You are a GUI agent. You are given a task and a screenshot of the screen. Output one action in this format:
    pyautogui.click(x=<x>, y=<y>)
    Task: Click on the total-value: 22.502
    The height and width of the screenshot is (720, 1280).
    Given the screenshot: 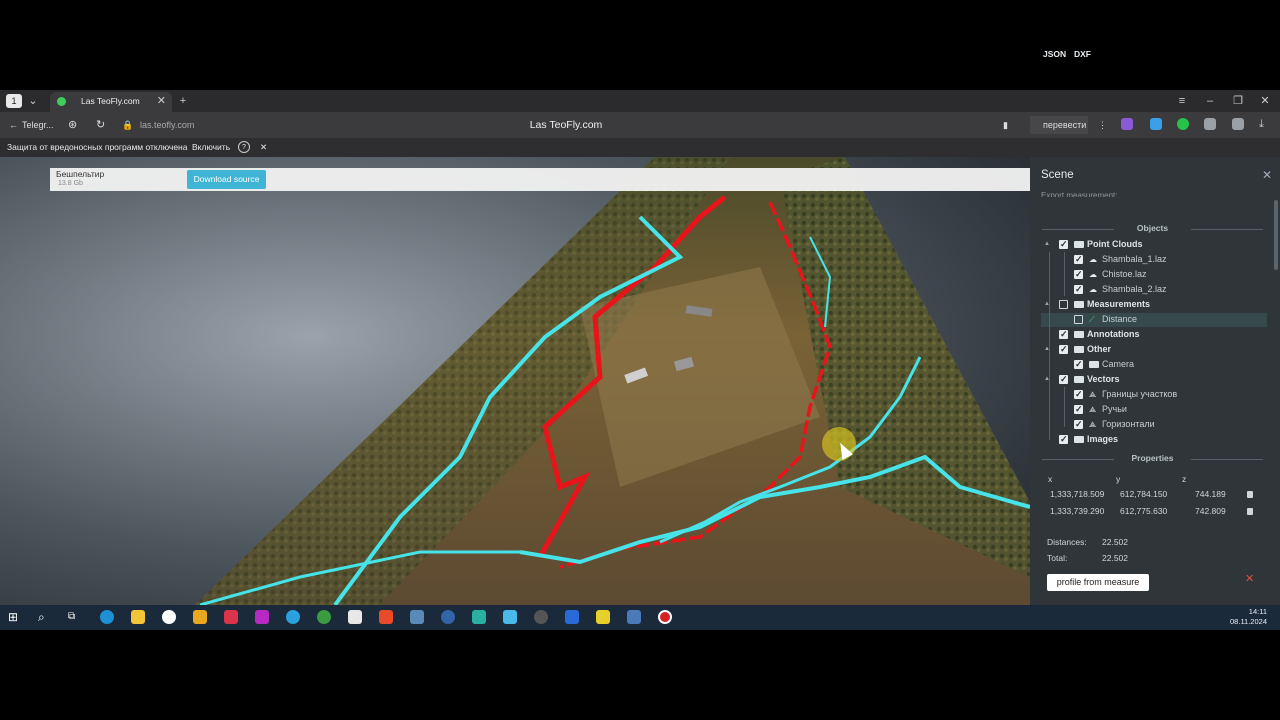 What is the action you would take?
    pyautogui.click(x=1115, y=558)
    